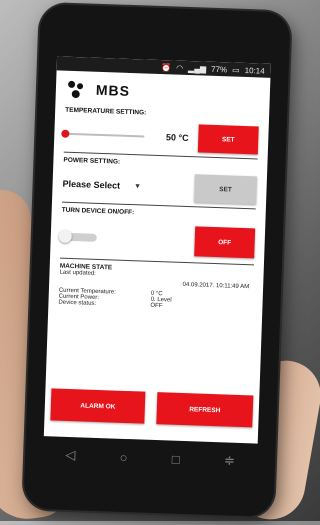 The height and width of the screenshot is (525, 320). What do you see at coordinates (162, 90) in the screenshot?
I see `app-header: MBS` at bounding box center [162, 90].